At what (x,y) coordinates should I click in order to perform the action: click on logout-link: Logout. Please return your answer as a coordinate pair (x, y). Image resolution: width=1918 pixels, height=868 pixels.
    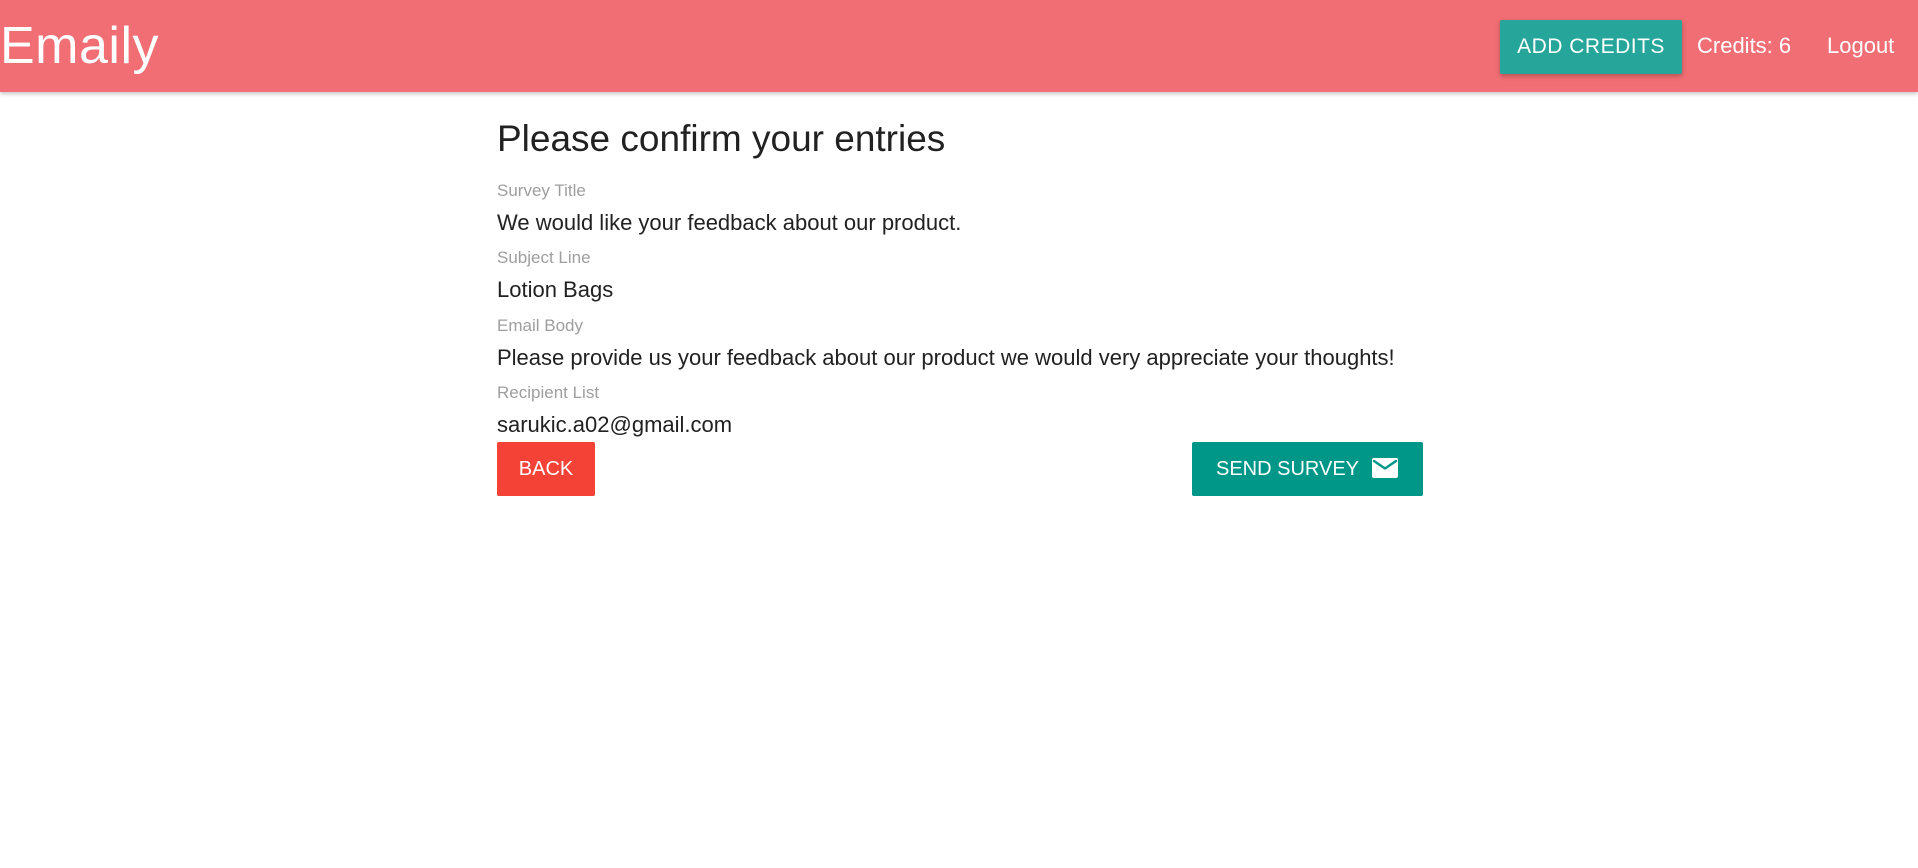
    Looking at the image, I should click on (1860, 46).